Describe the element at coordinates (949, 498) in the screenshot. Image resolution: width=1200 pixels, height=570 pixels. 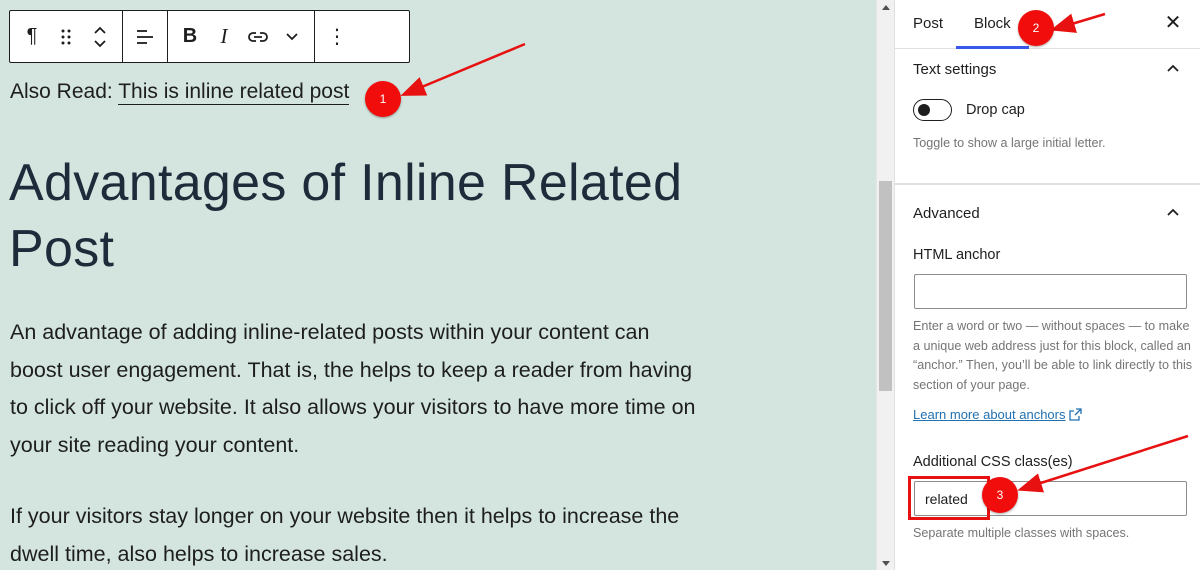
I see `css-class-highlight-box` at that location.